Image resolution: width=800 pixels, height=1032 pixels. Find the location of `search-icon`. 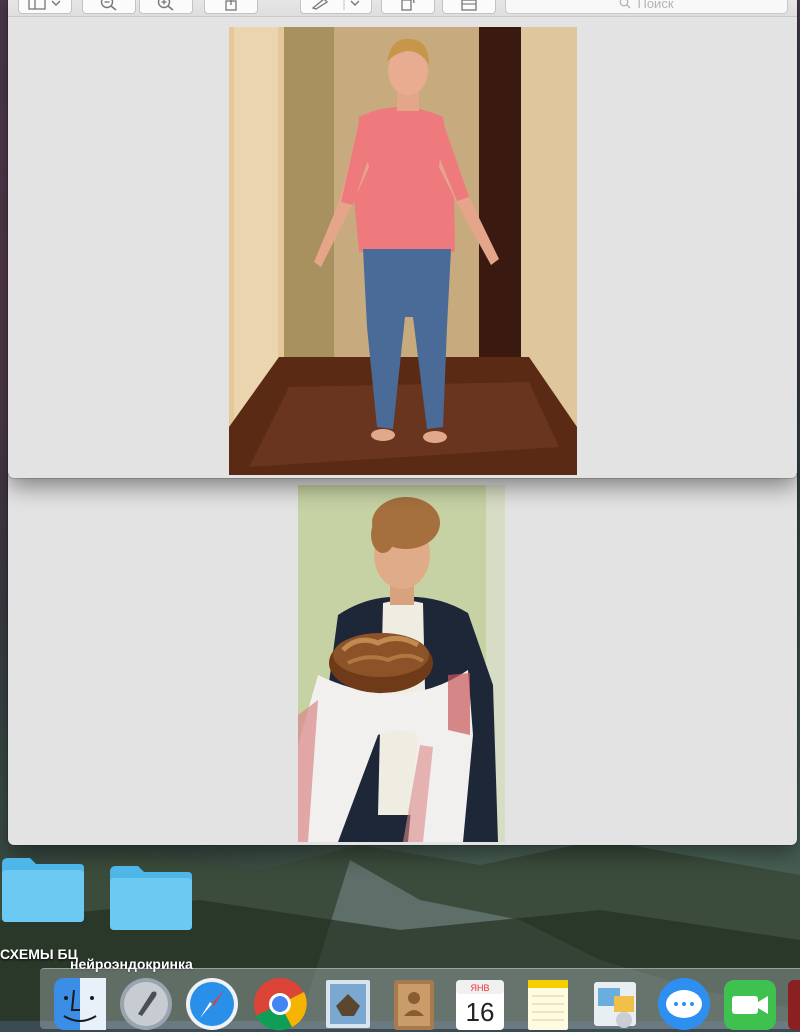

search-icon is located at coordinates (625, 4).